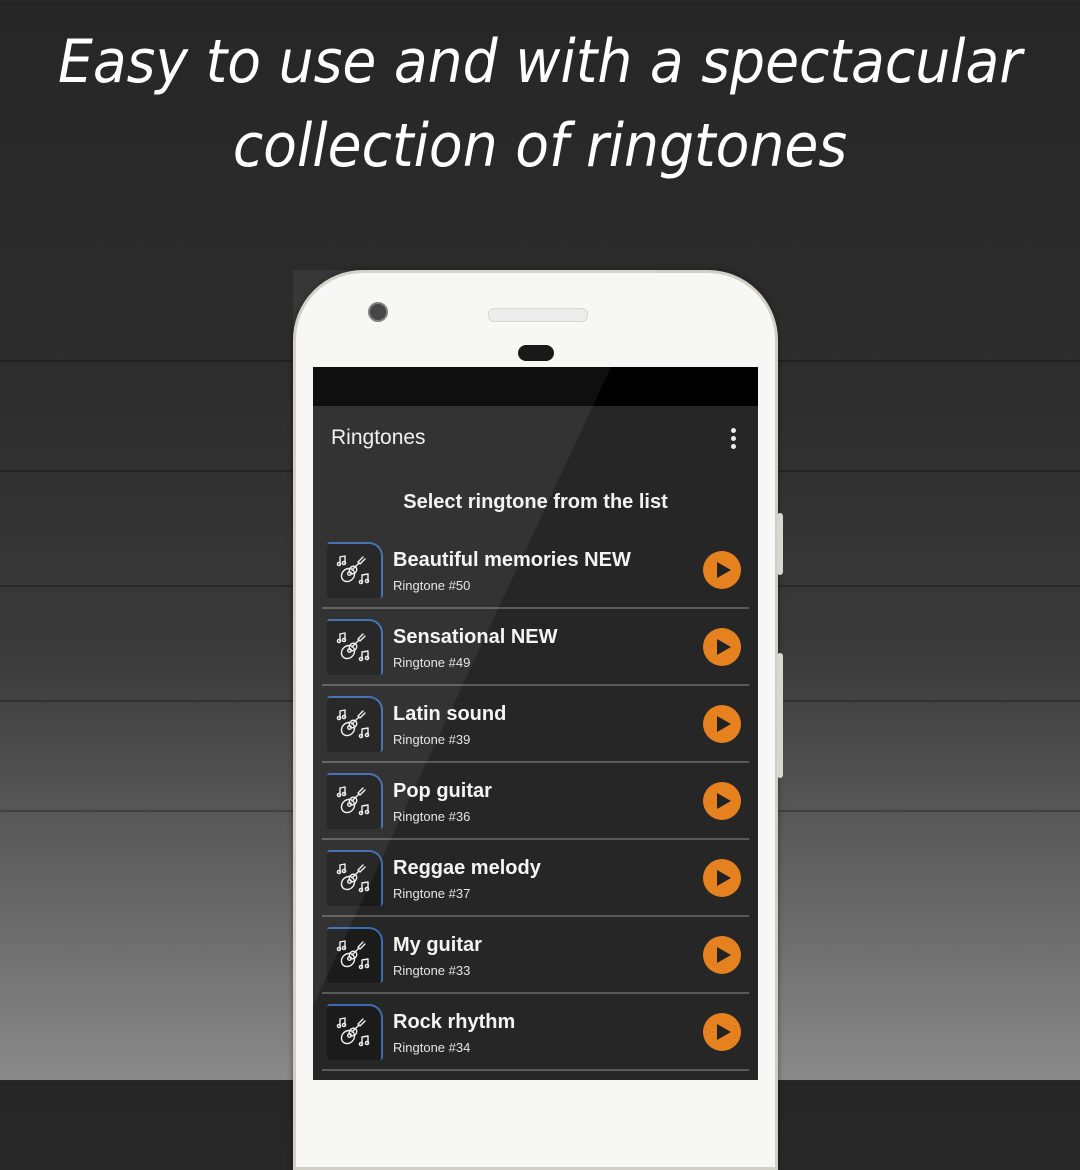 This screenshot has width=1080, height=1170. What do you see at coordinates (378, 437) in the screenshot?
I see `app-title: Ringtones` at bounding box center [378, 437].